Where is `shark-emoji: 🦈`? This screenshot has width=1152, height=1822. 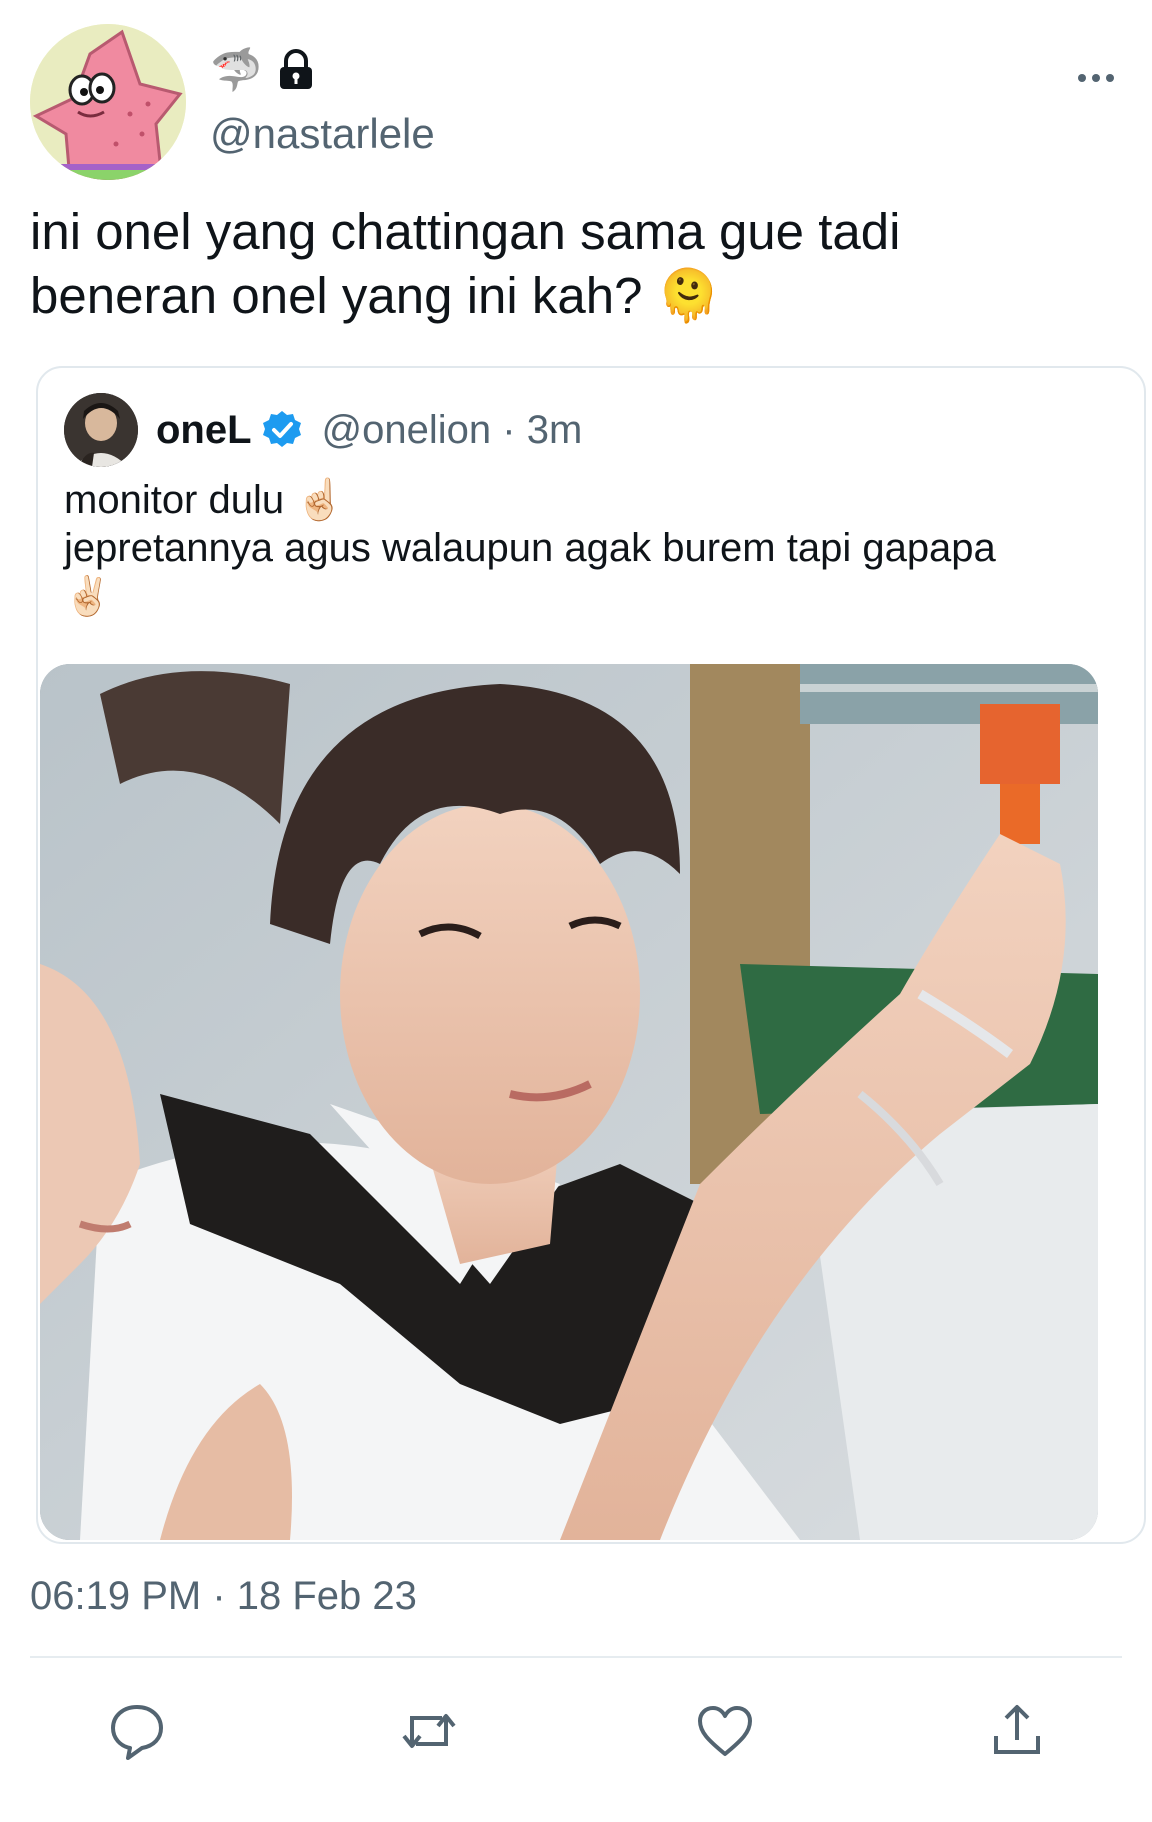 shark-emoji: 🦈 is located at coordinates (236, 69).